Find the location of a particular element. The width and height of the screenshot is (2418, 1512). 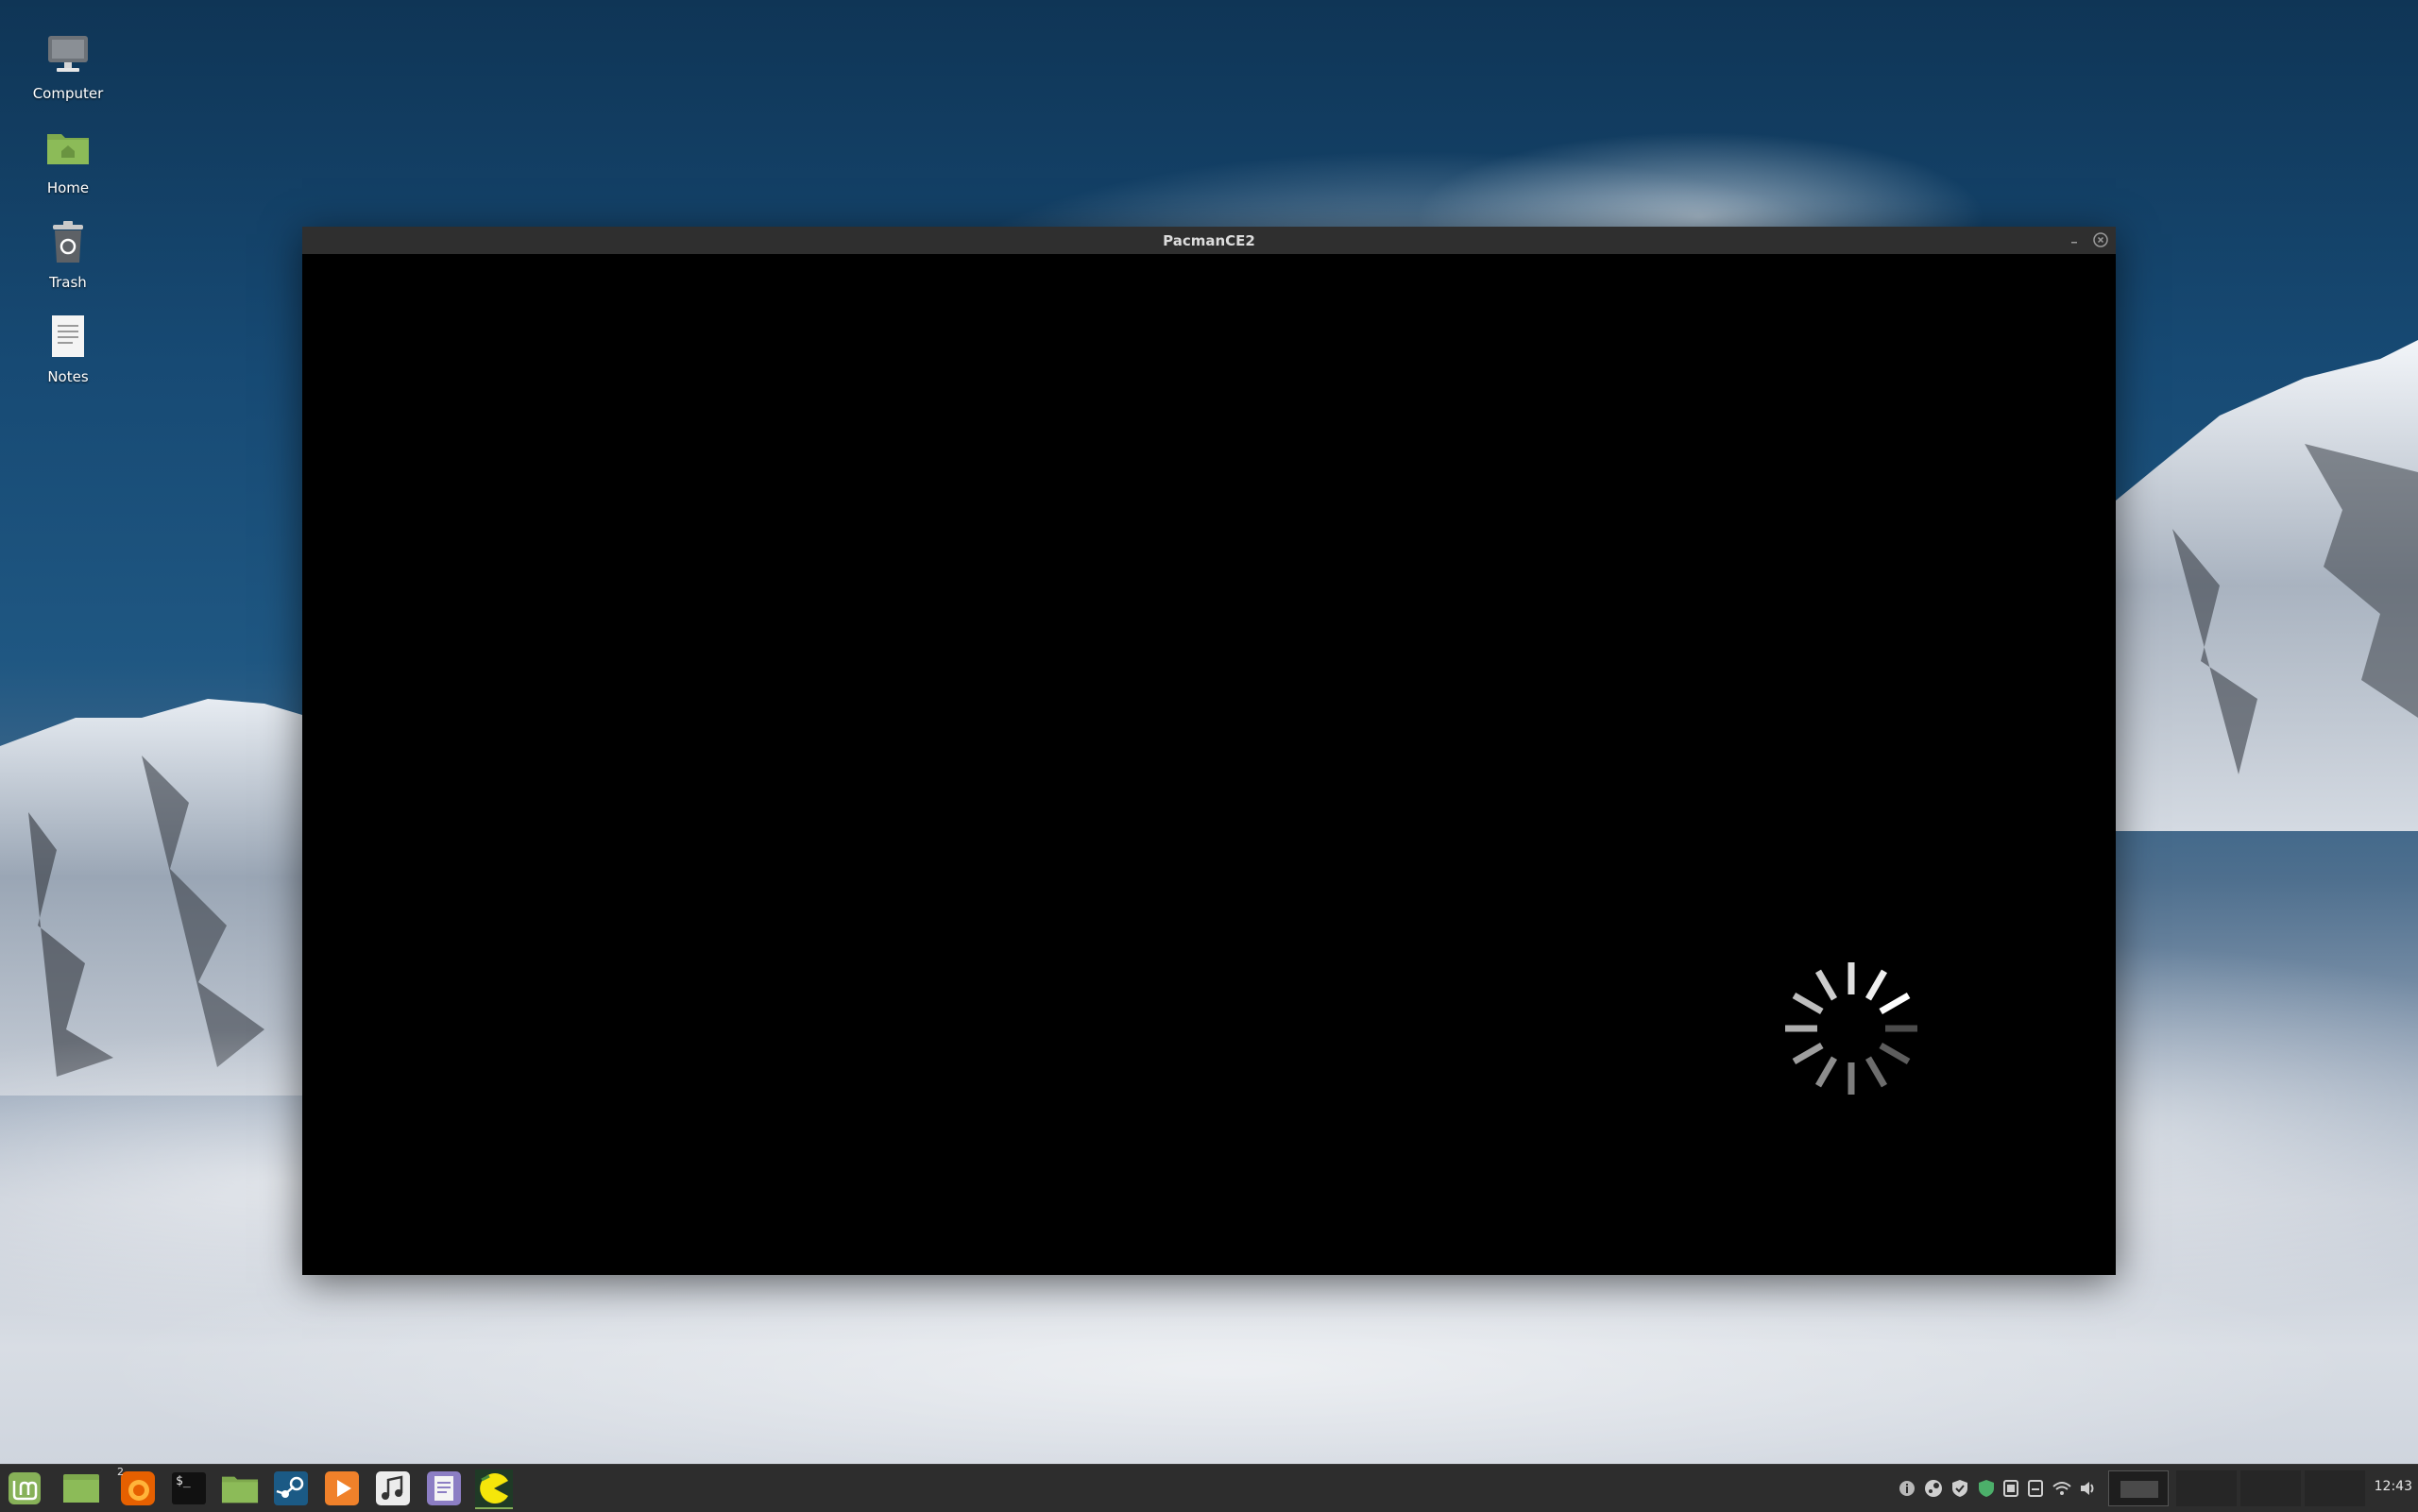

show-desktop-icon is located at coordinates (81, 1488).